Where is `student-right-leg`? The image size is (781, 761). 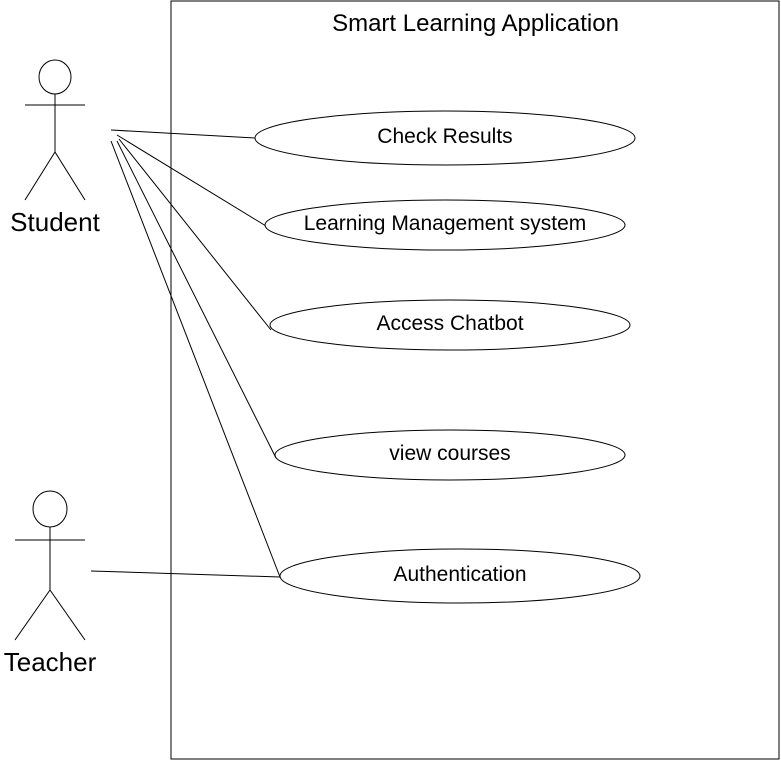 student-right-leg is located at coordinates (70, 176).